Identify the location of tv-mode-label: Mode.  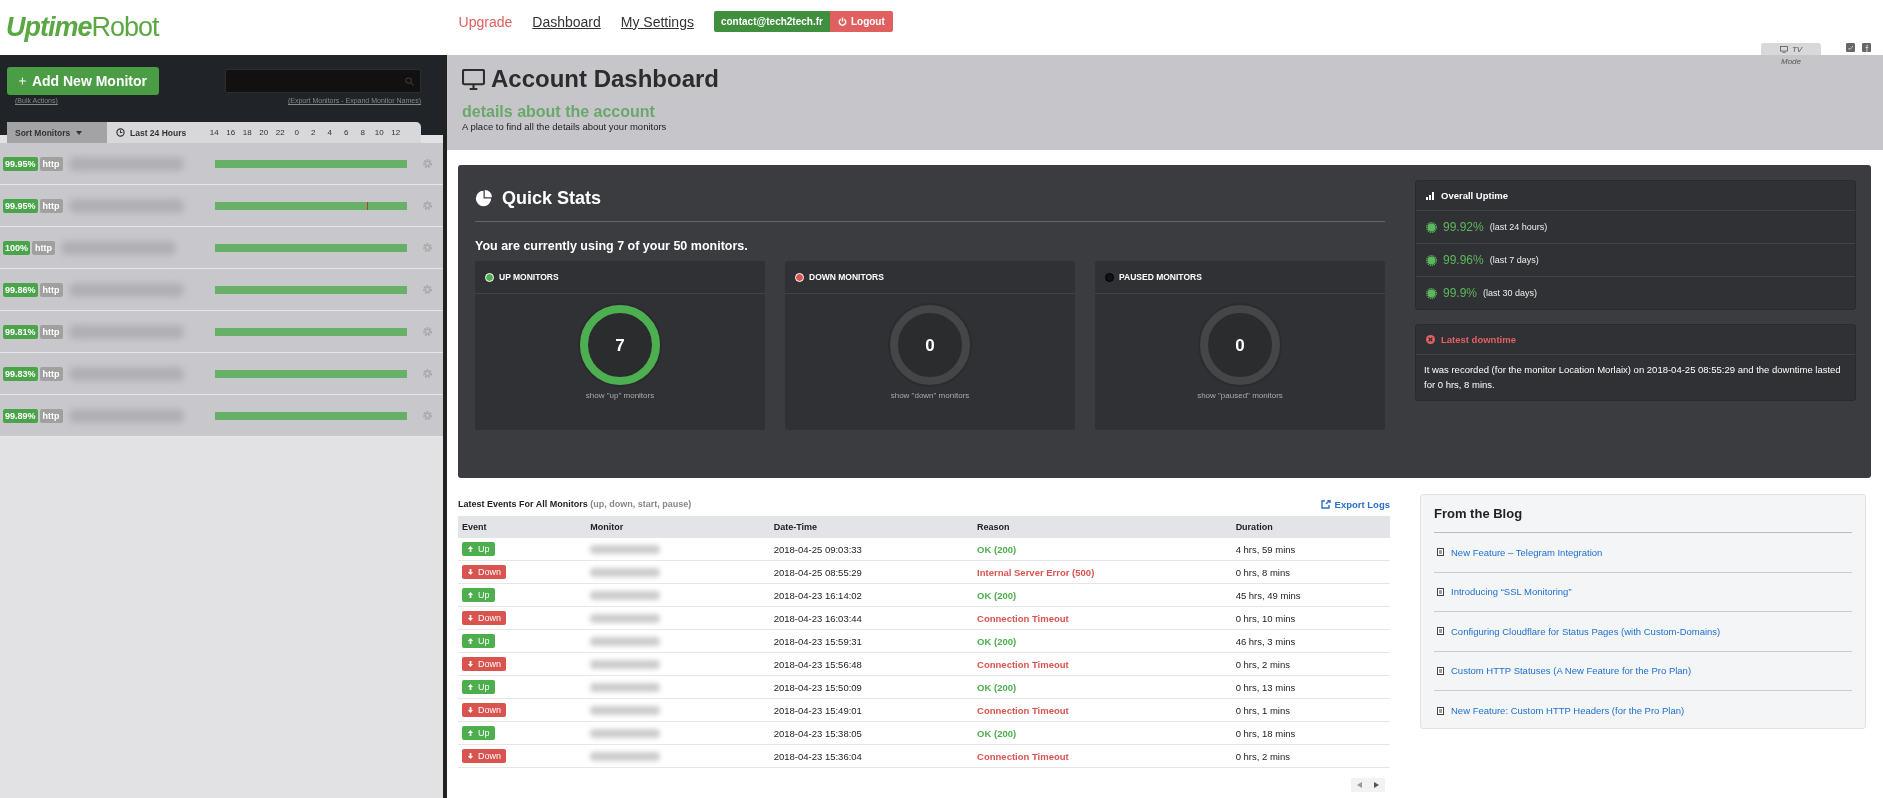
(1791, 61).